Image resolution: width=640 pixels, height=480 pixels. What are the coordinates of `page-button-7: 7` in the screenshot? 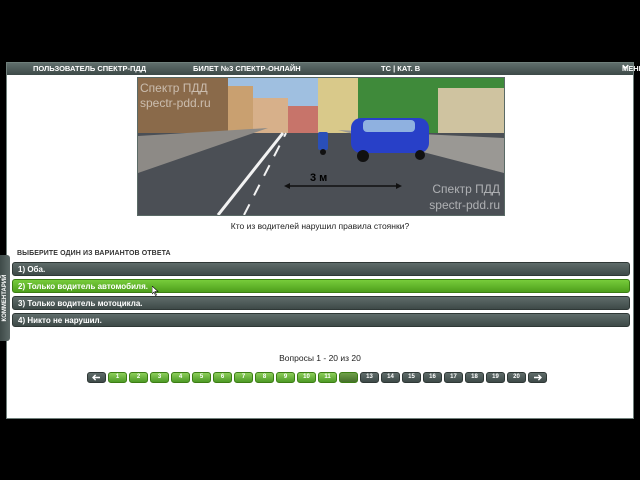 It's located at (243, 377).